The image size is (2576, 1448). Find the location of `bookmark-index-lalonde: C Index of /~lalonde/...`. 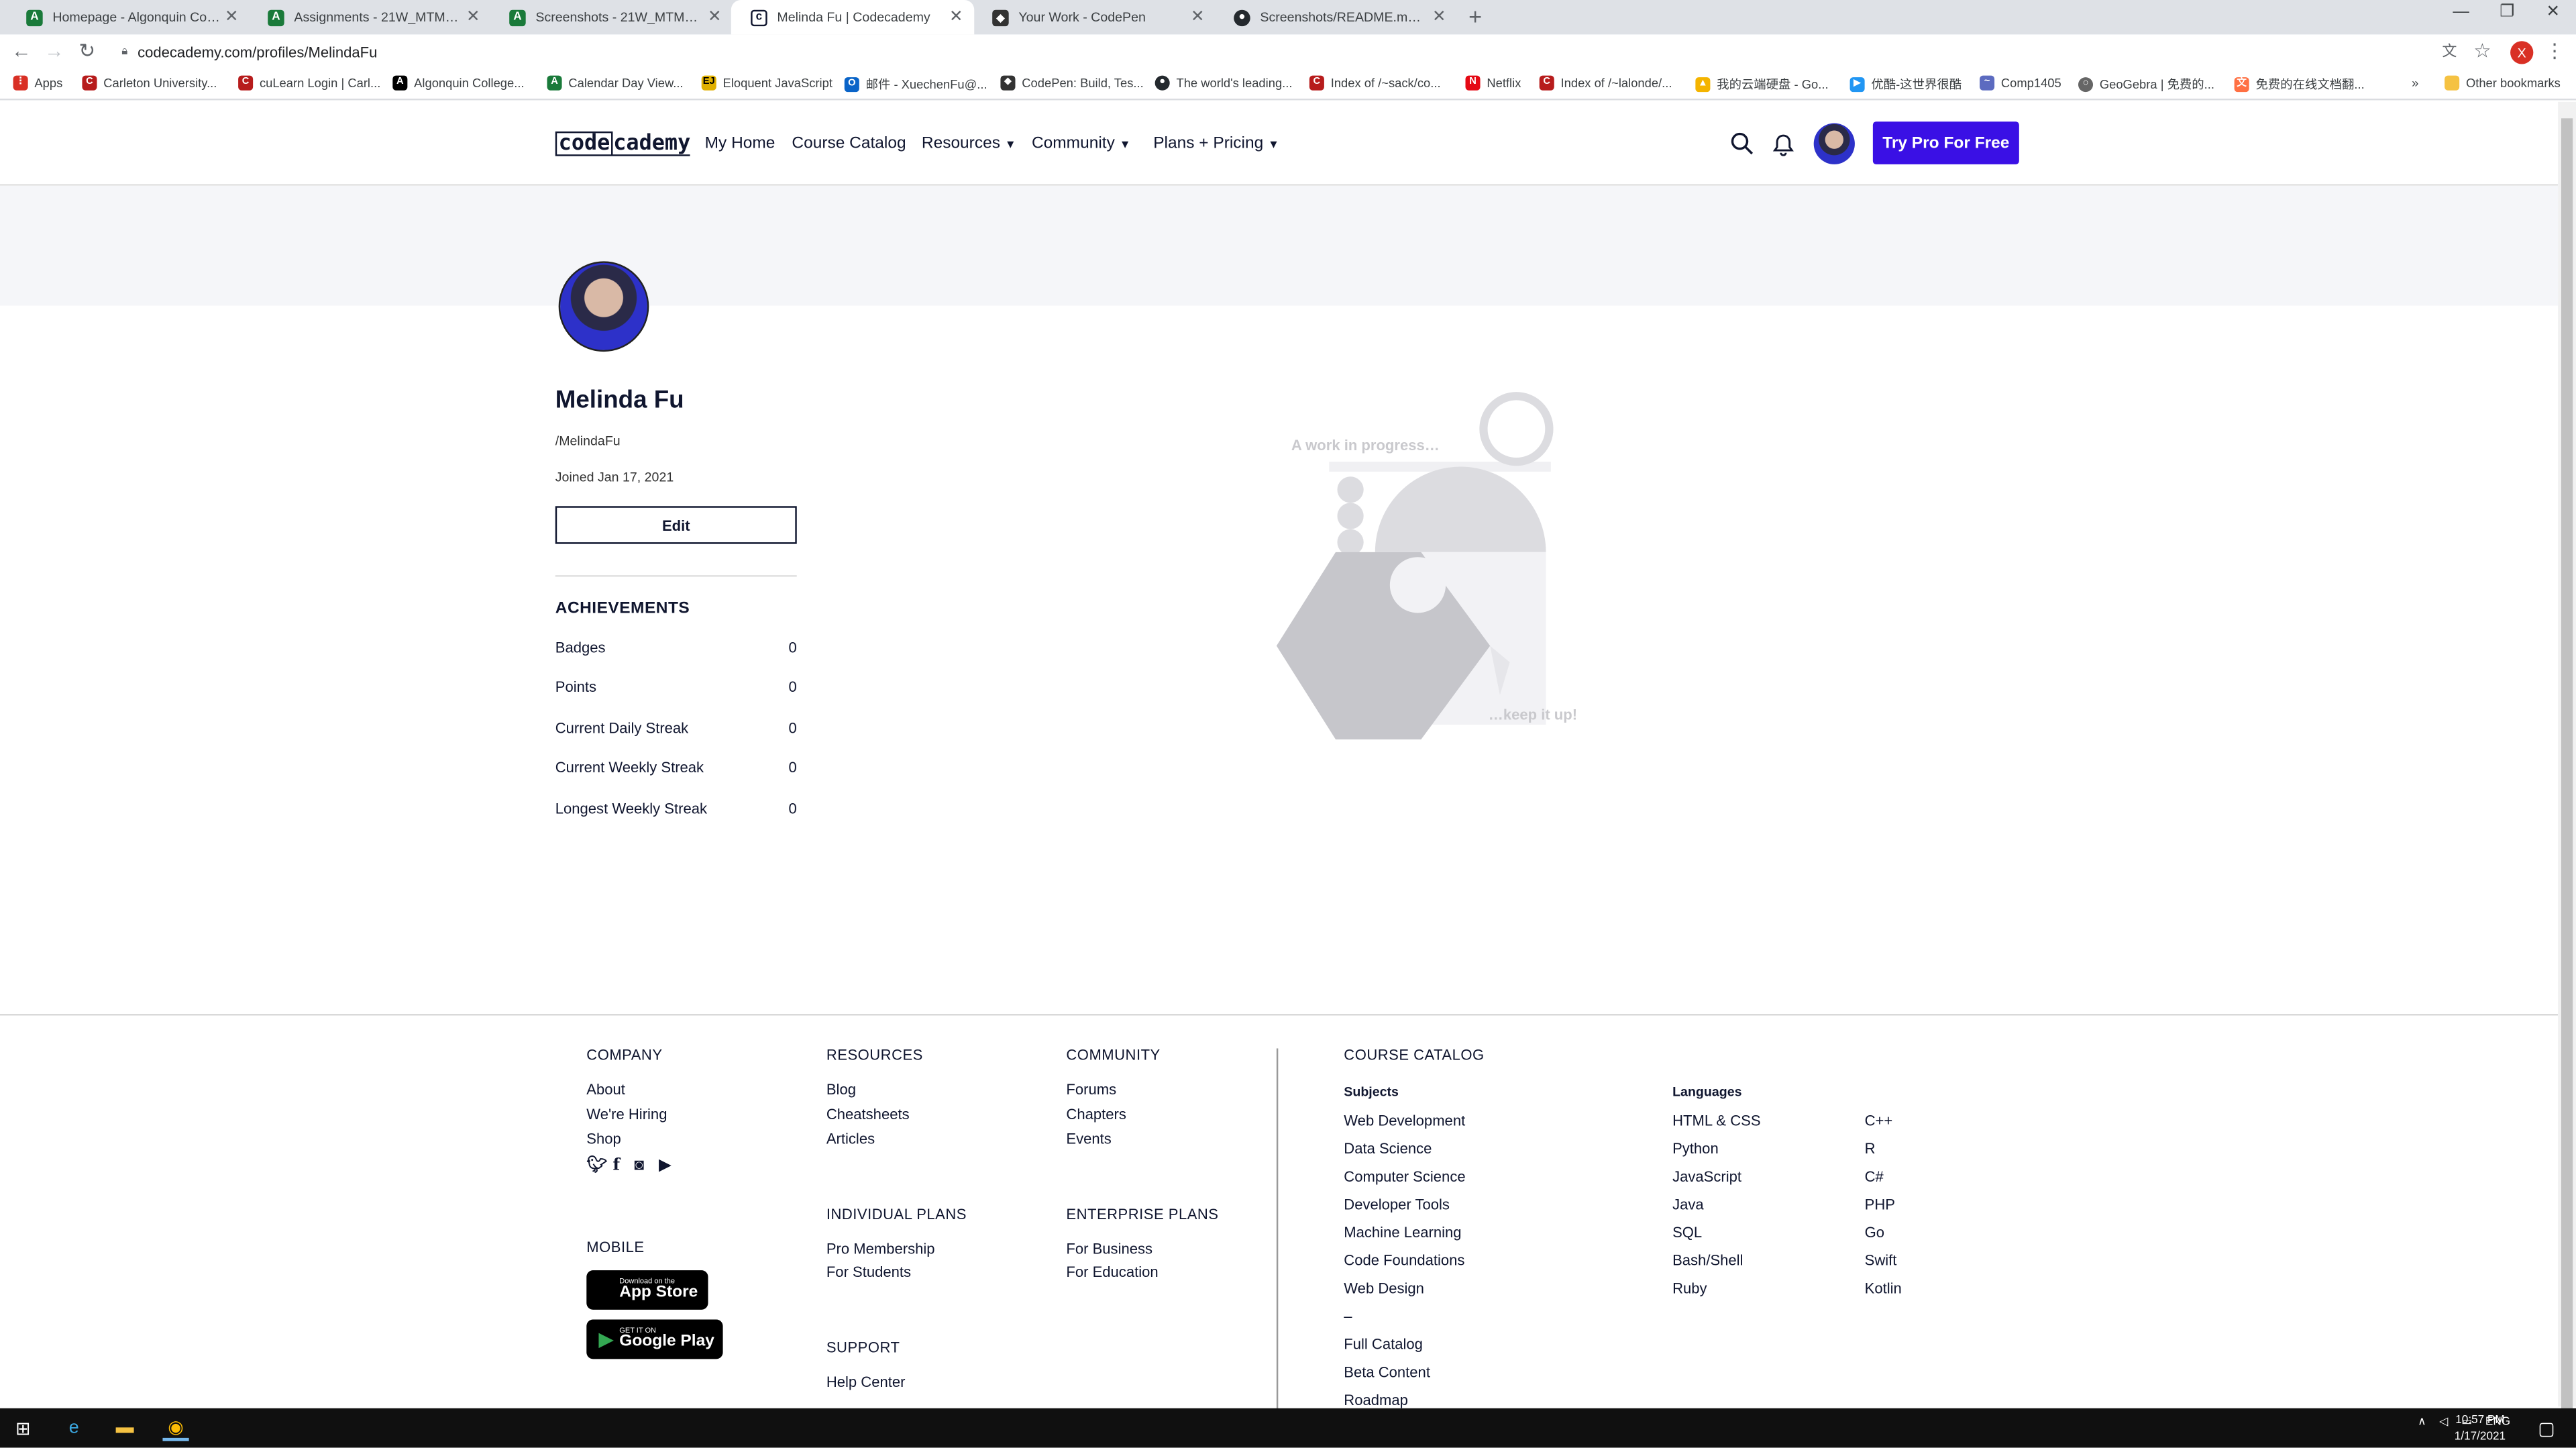

bookmark-index-lalonde: C Index of /~lalonde/... is located at coordinates (1605, 83).